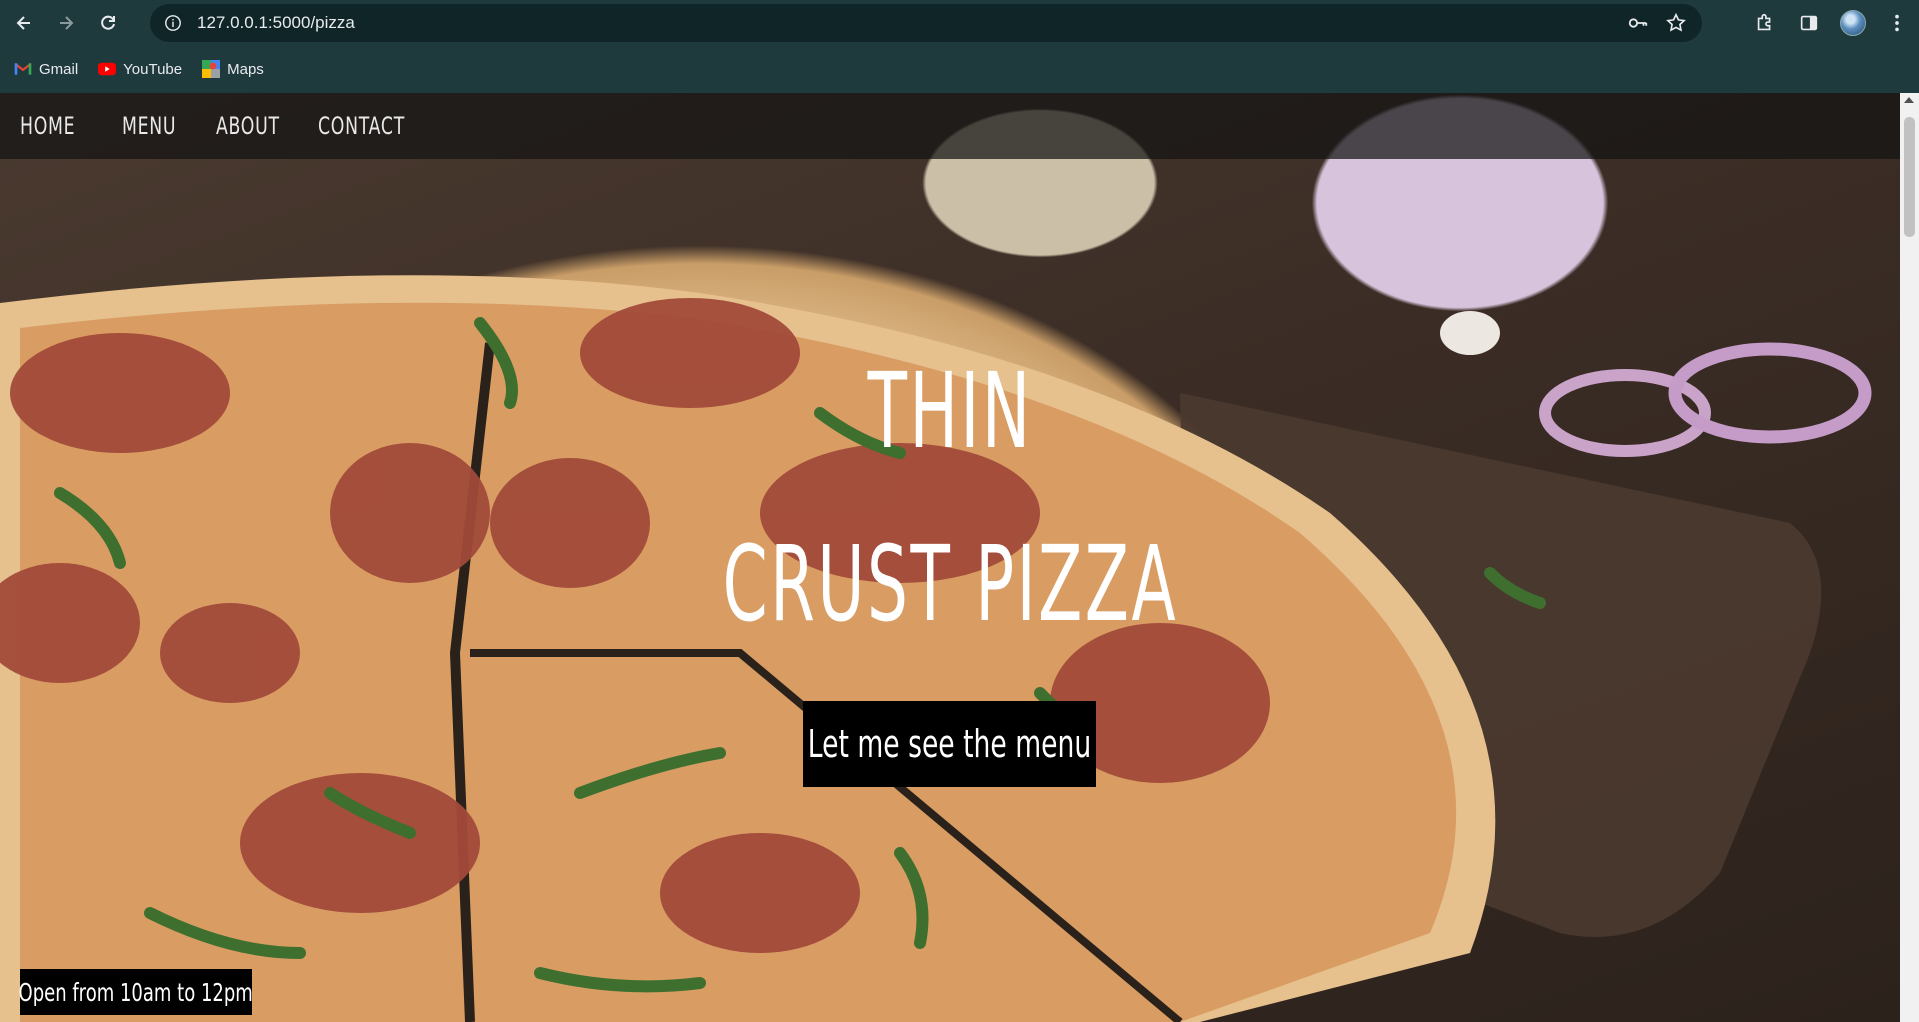 The image size is (1919, 1022). I want to click on maps-icon, so click(211, 69).